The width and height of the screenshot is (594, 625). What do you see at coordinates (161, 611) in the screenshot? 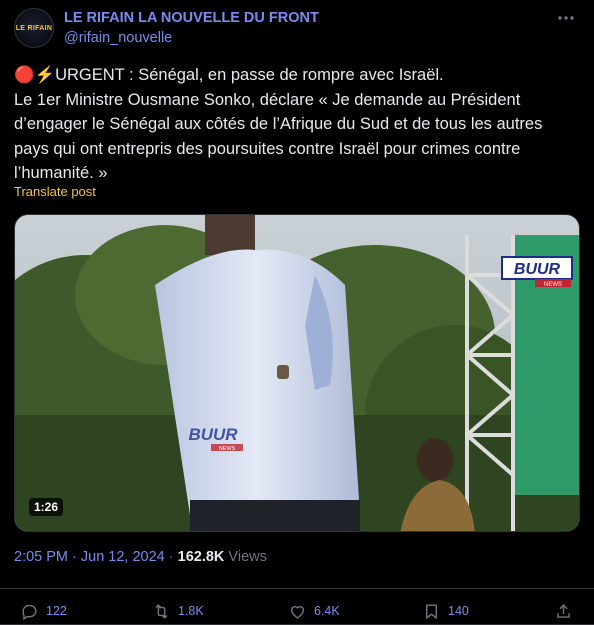
I see `repost-icon` at bounding box center [161, 611].